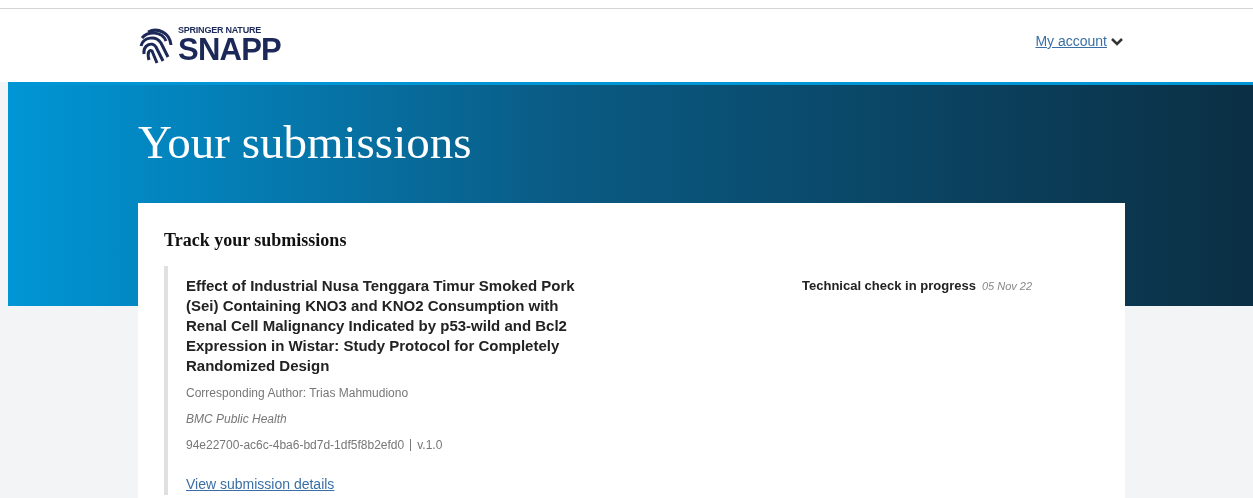 This screenshot has width=1253, height=498. I want to click on fingerprint-logo-icon, so click(156, 45).